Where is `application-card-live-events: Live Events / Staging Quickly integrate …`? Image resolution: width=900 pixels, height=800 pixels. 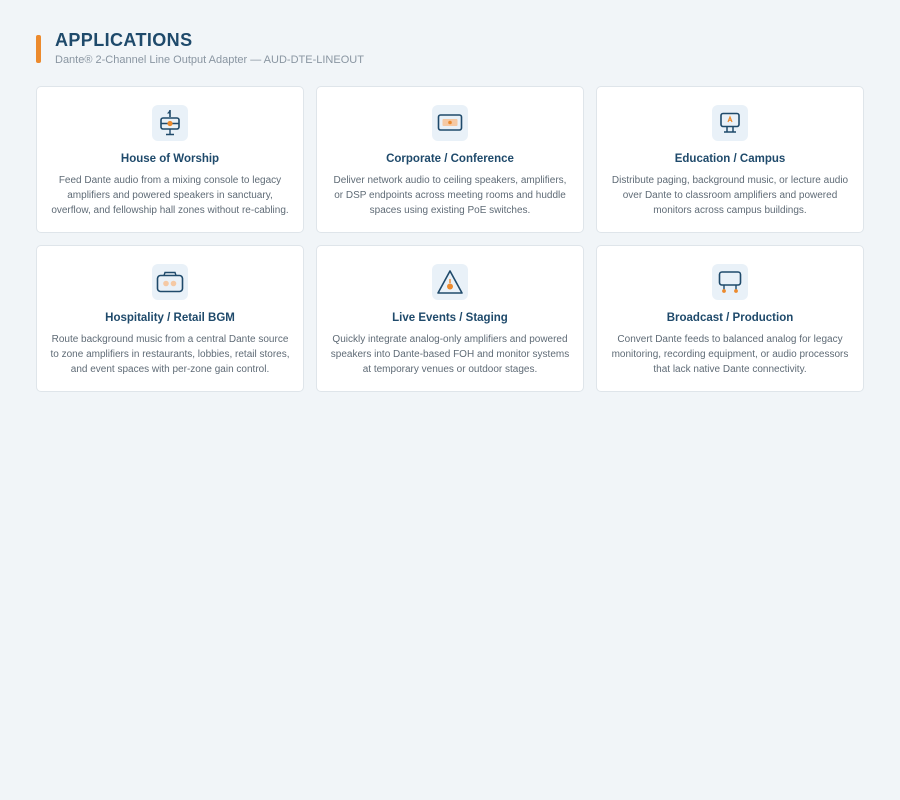 application-card-live-events: Live Events / Staging Quickly integrate … is located at coordinates (450, 318).